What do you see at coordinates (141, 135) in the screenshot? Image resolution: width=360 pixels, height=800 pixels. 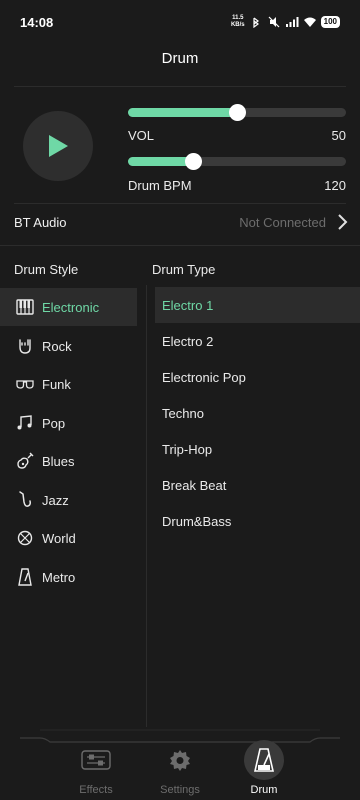 I see `volume-label: VOL` at bounding box center [141, 135].